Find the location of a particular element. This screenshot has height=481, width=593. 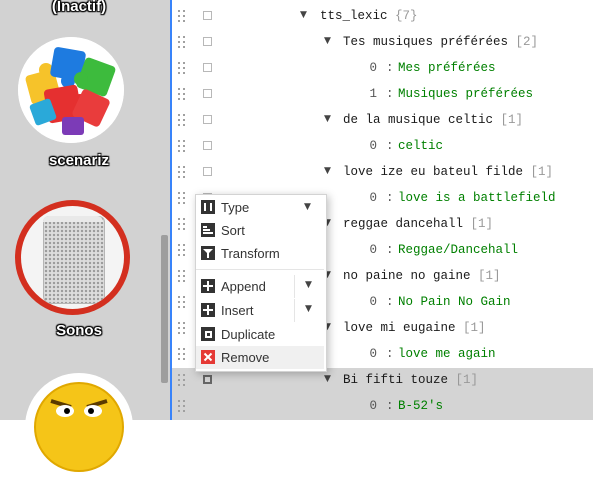

sonos-speaker-icon is located at coordinates (72, 257).